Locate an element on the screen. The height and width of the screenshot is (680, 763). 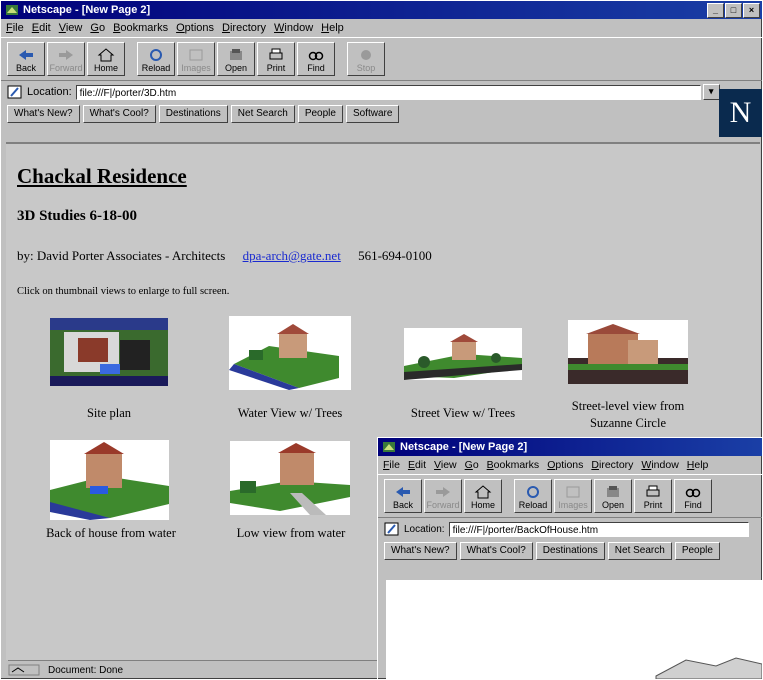
caption-back-of-house: Back of house from water is located at coordinates (111, 533).